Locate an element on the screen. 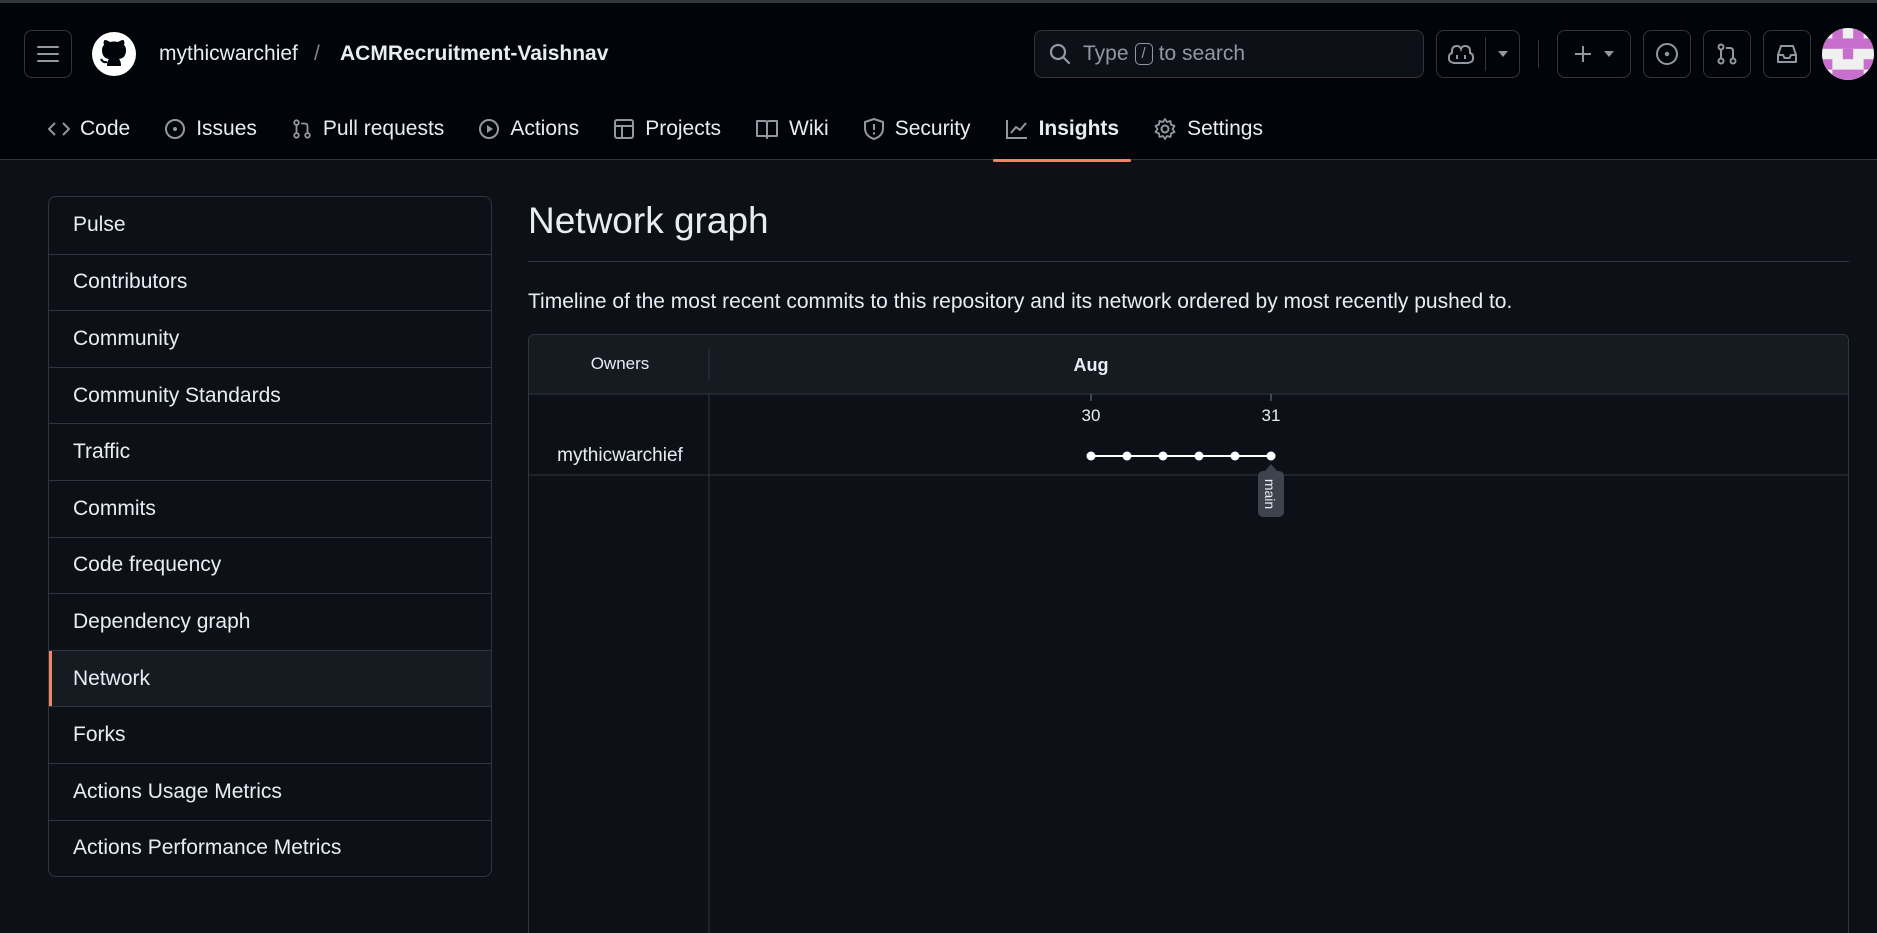 This screenshot has height=933, width=1877. tab-code: Code is located at coordinates (89, 128).